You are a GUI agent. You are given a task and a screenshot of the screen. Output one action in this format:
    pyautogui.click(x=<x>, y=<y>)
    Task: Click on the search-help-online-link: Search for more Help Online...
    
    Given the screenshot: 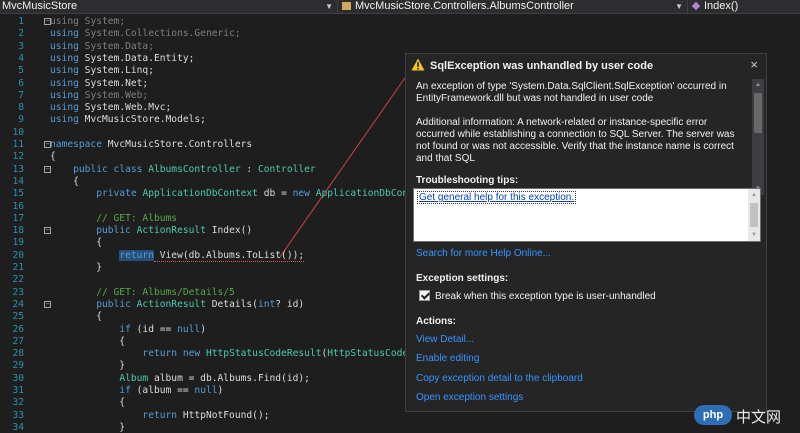 What is the action you would take?
    pyautogui.click(x=483, y=253)
    